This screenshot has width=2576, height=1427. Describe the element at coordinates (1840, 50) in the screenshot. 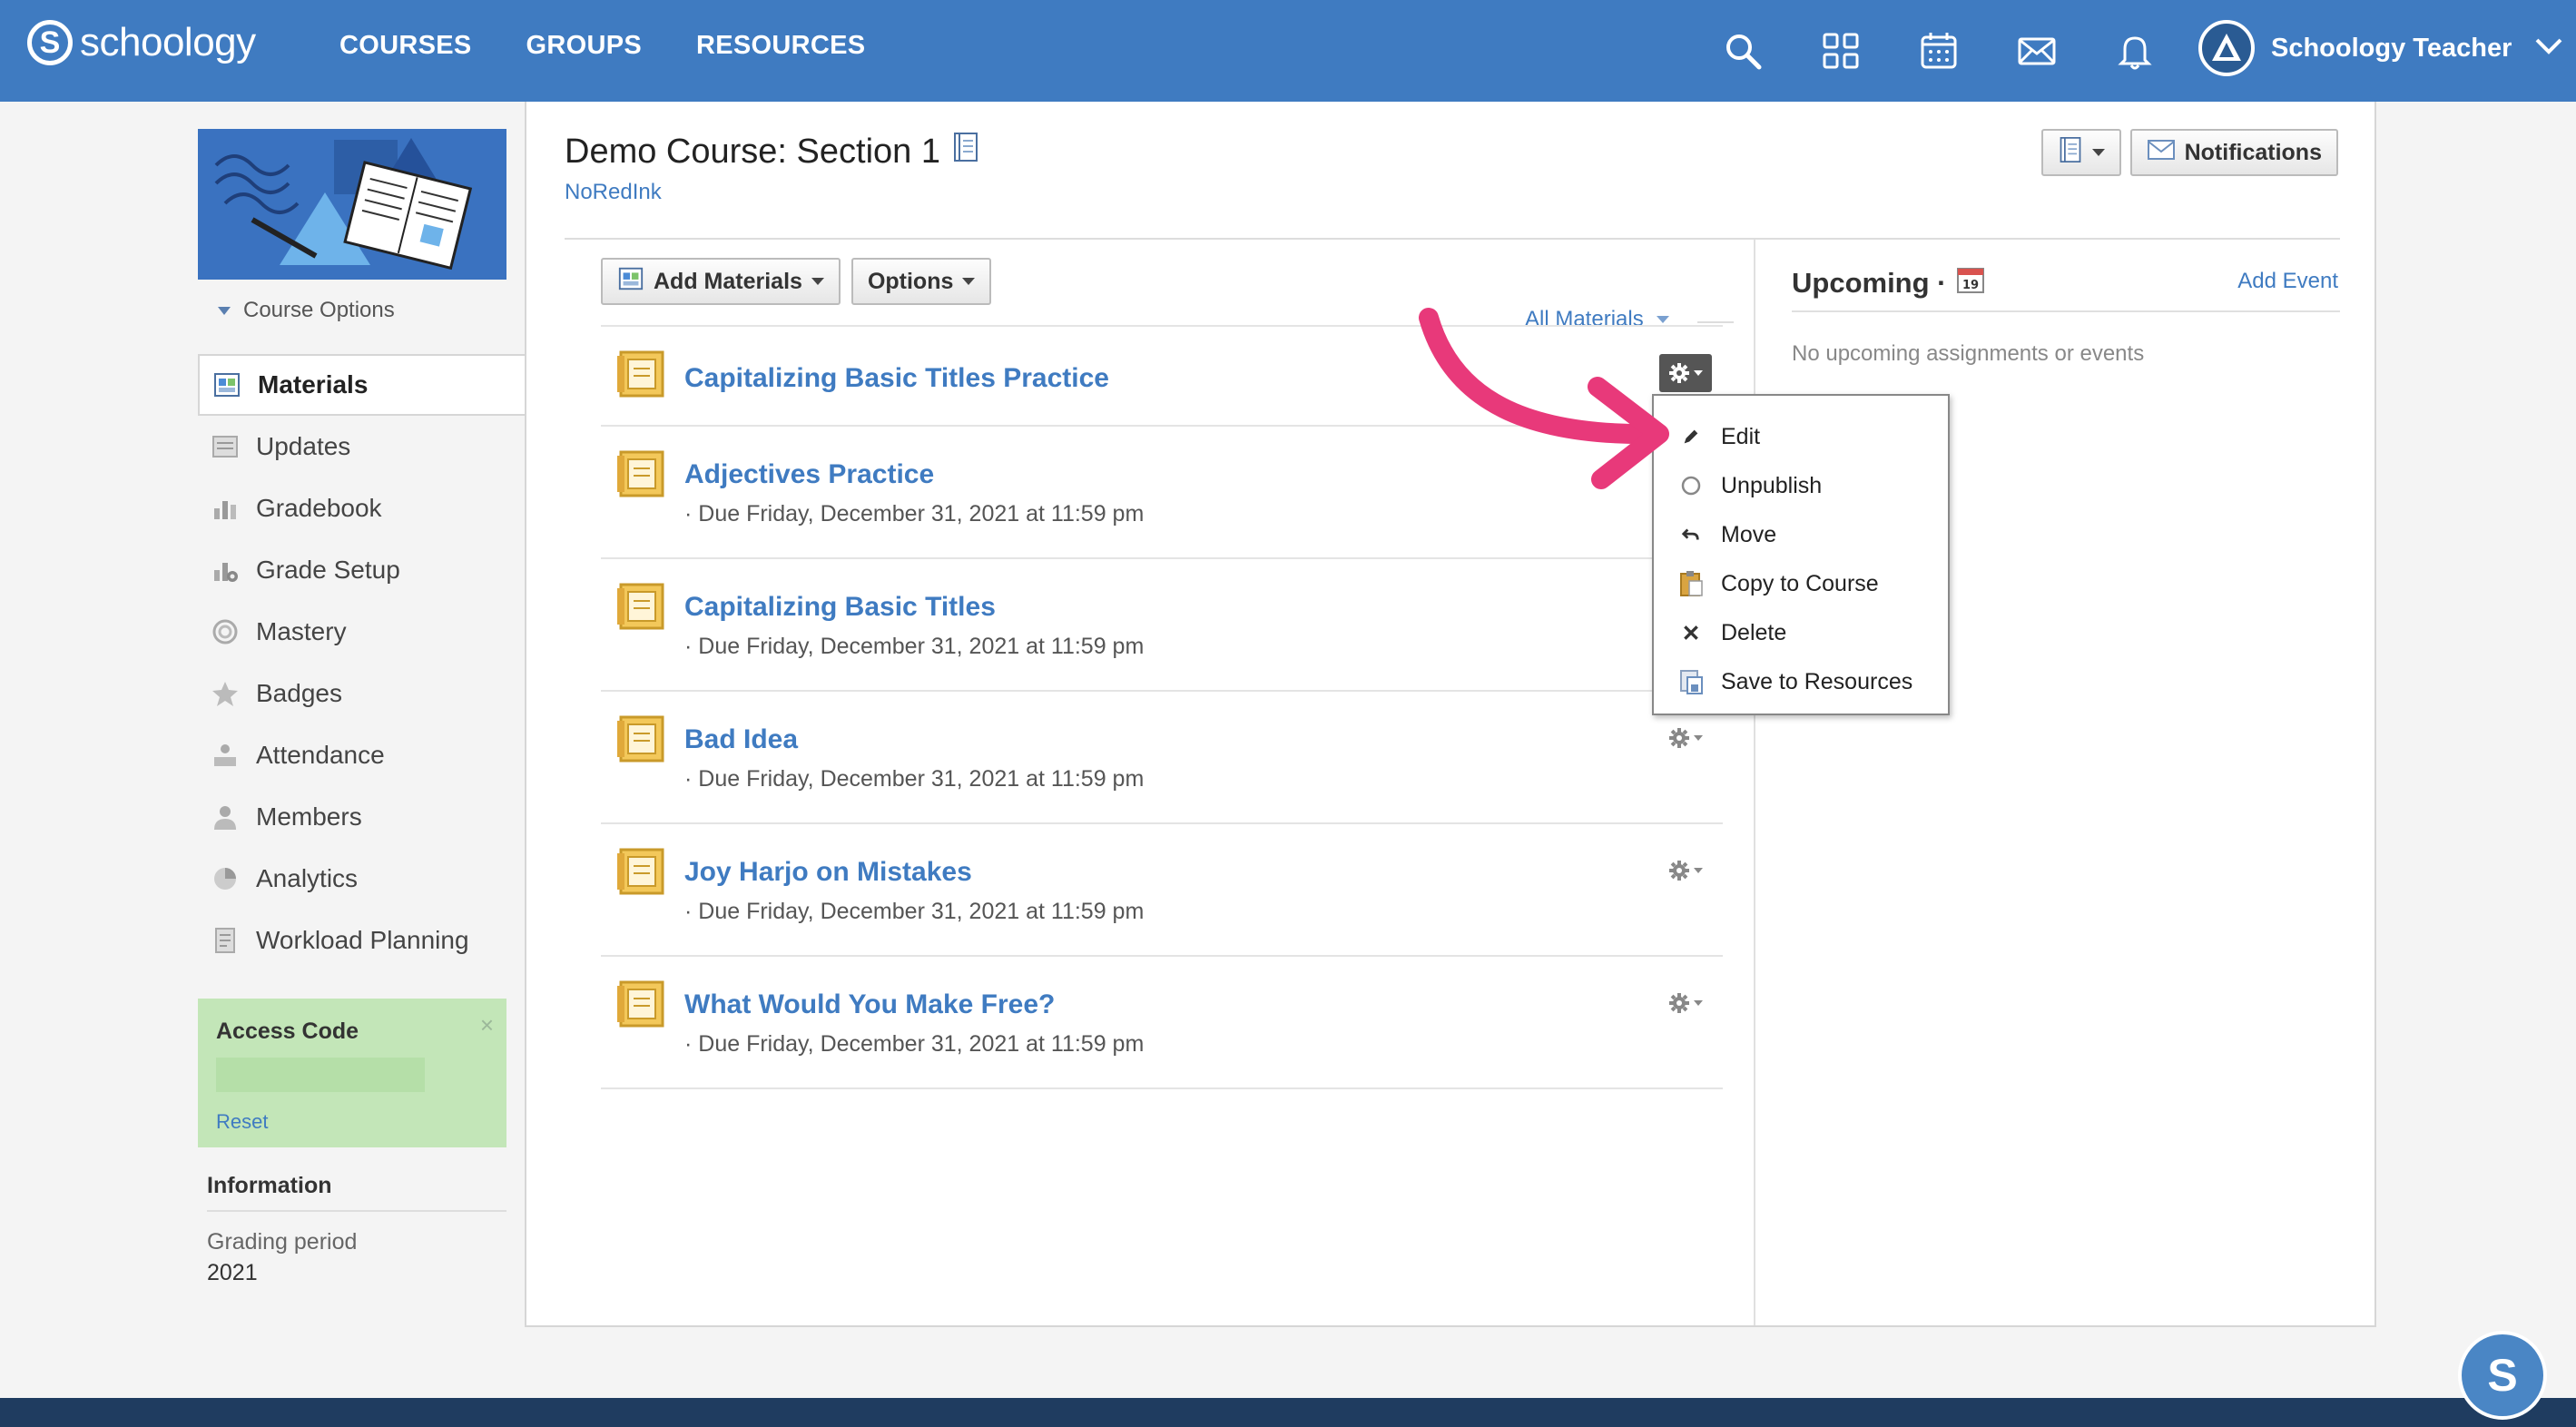

I see `apps-grid-icon` at that location.